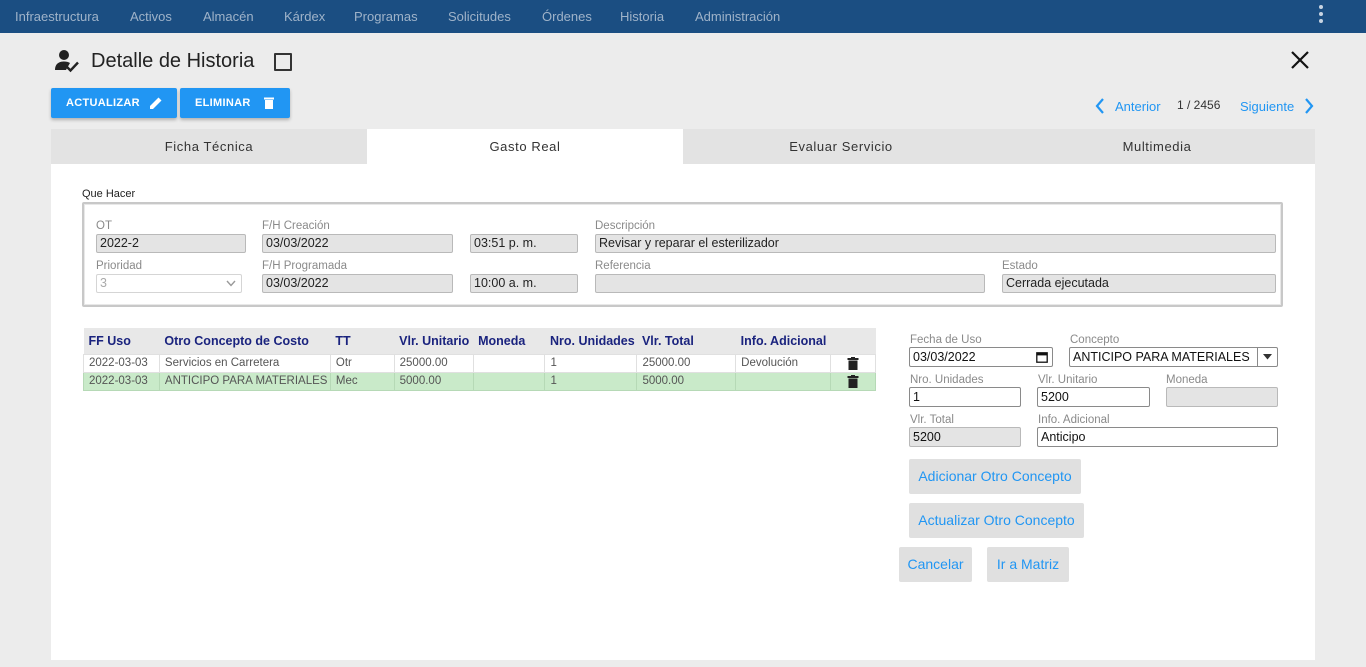  I want to click on concepto-dropdown, so click(1267, 357).